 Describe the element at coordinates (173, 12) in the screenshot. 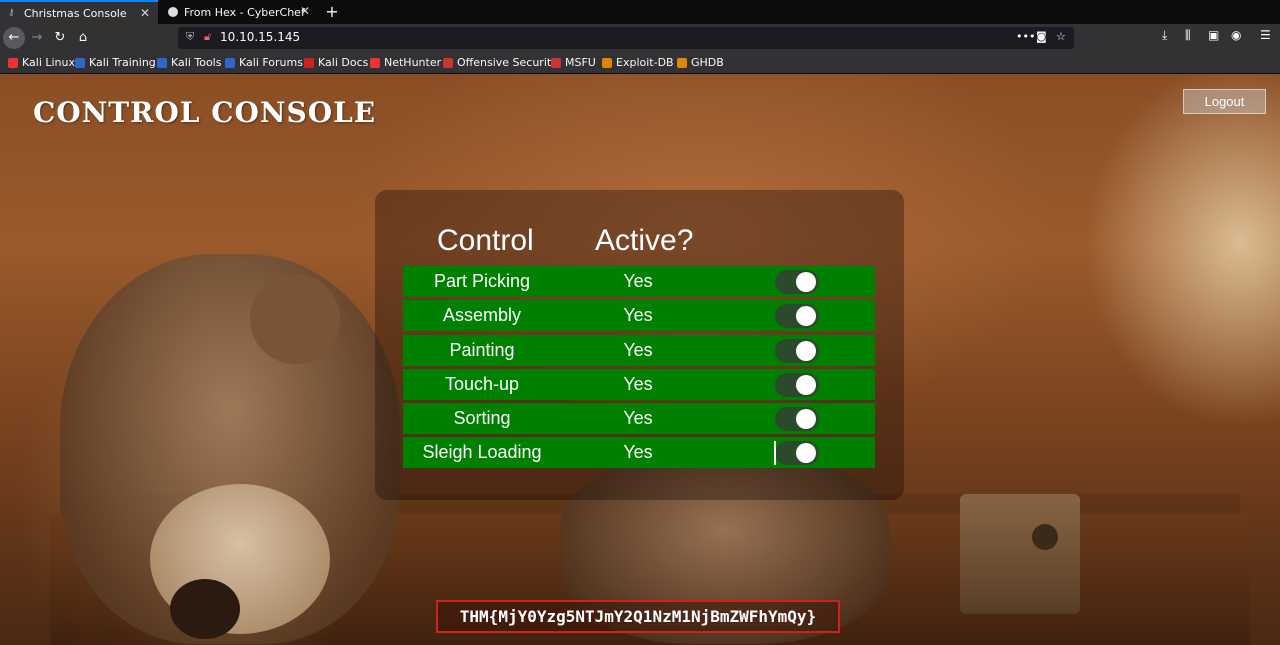

I see `cyberchef-icon` at that location.